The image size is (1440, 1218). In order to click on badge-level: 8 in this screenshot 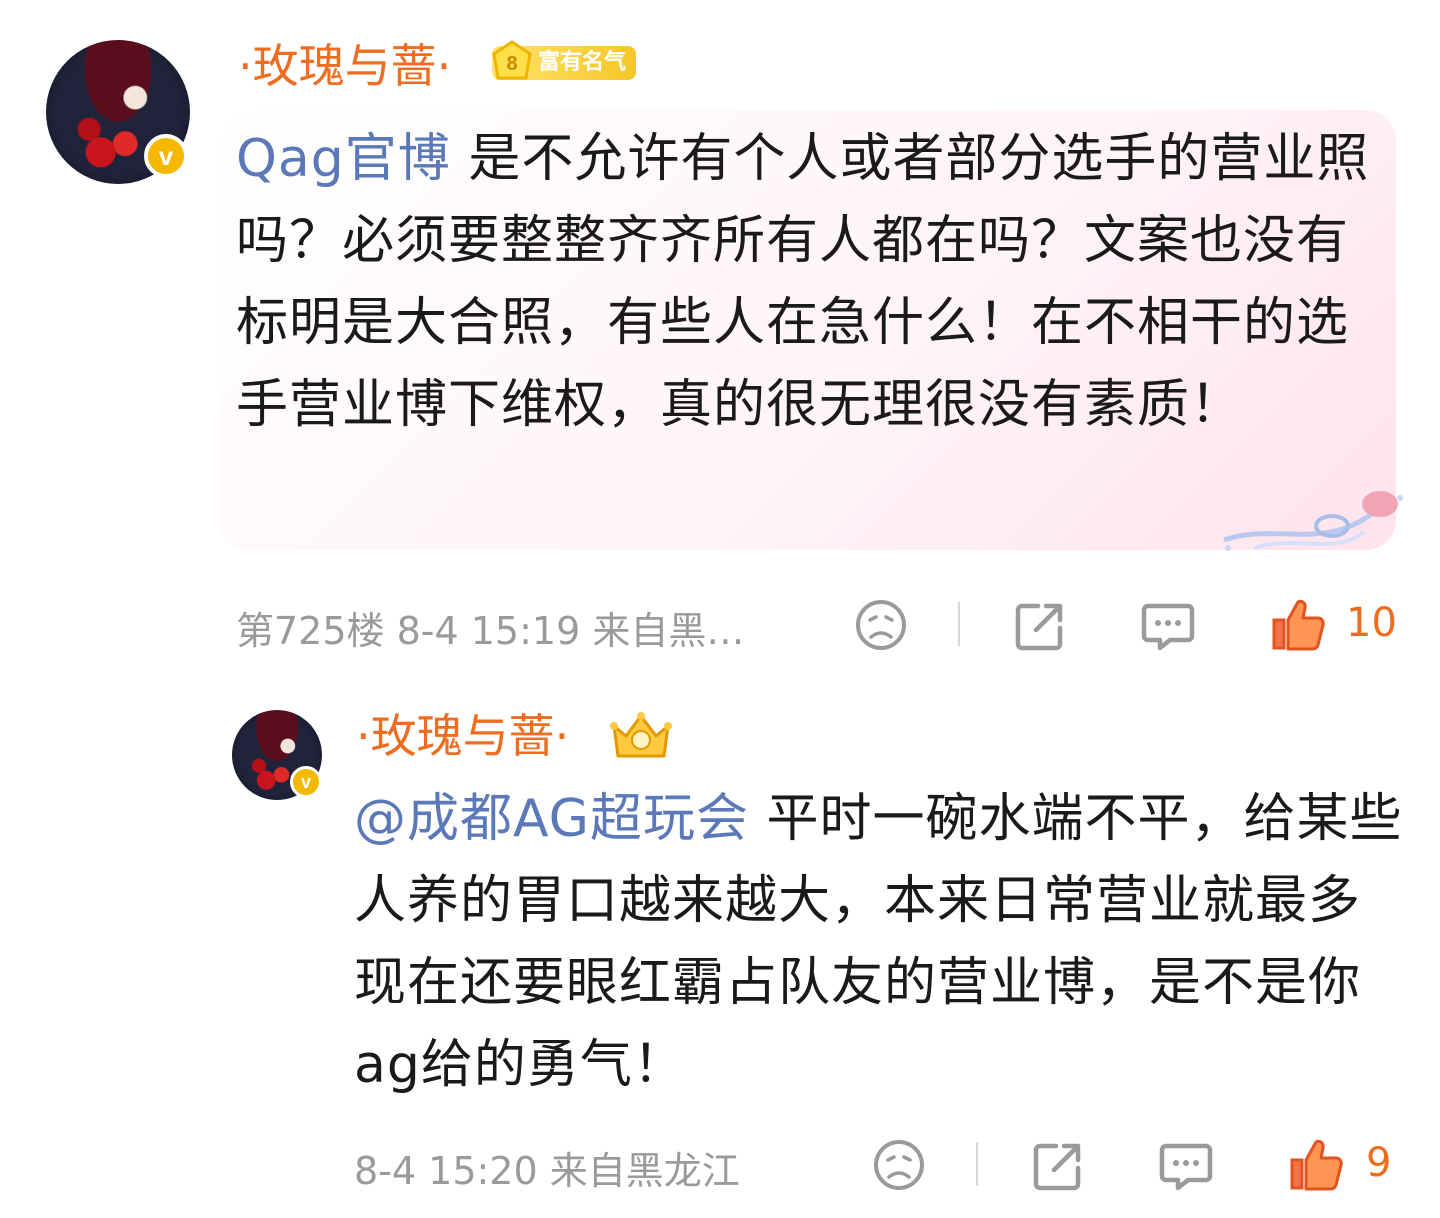, I will do `click(511, 64)`.